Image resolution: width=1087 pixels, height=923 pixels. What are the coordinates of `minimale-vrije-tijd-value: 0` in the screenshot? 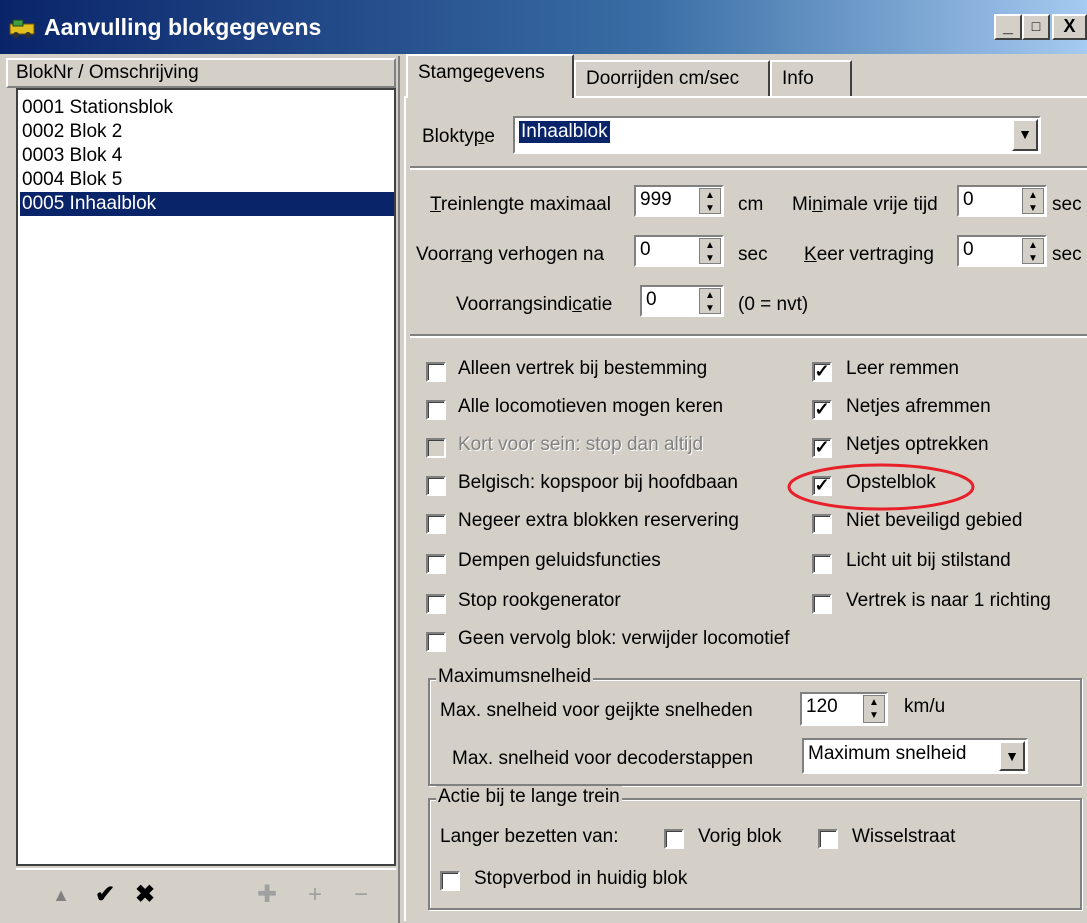 It's located at (968, 199).